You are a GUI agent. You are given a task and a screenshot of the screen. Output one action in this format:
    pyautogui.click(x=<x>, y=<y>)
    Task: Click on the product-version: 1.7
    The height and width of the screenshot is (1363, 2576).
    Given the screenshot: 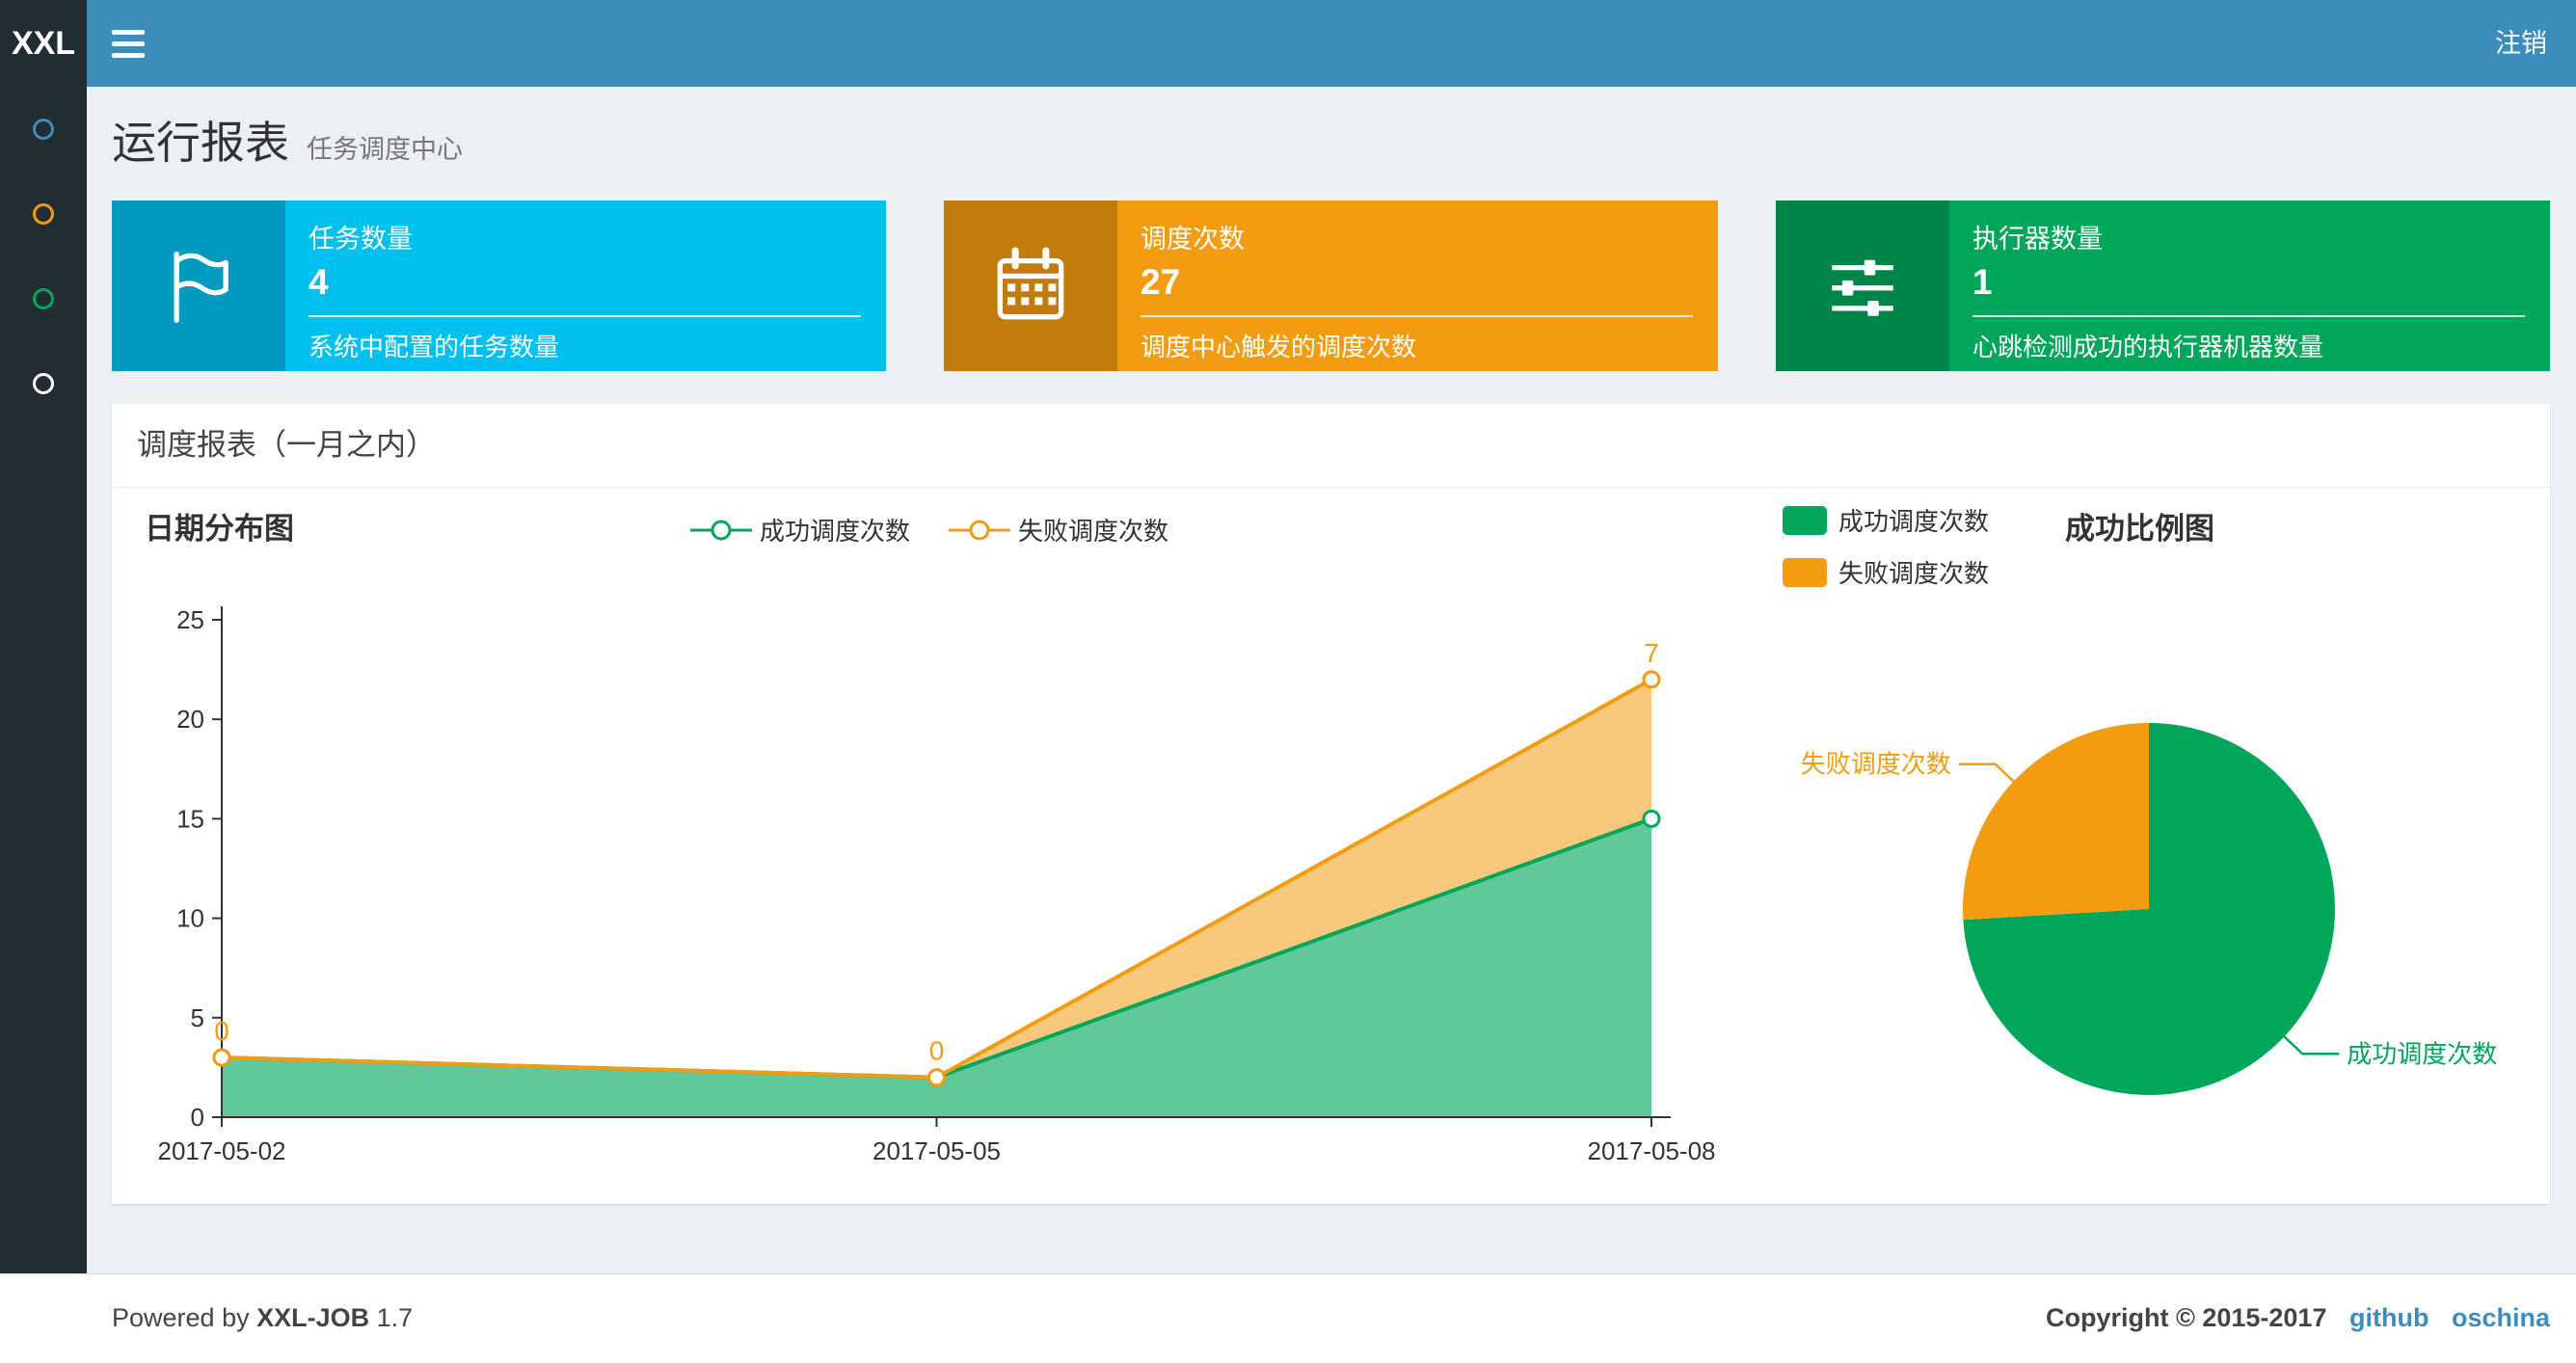 What is the action you would take?
    pyautogui.click(x=395, y=1317)
    